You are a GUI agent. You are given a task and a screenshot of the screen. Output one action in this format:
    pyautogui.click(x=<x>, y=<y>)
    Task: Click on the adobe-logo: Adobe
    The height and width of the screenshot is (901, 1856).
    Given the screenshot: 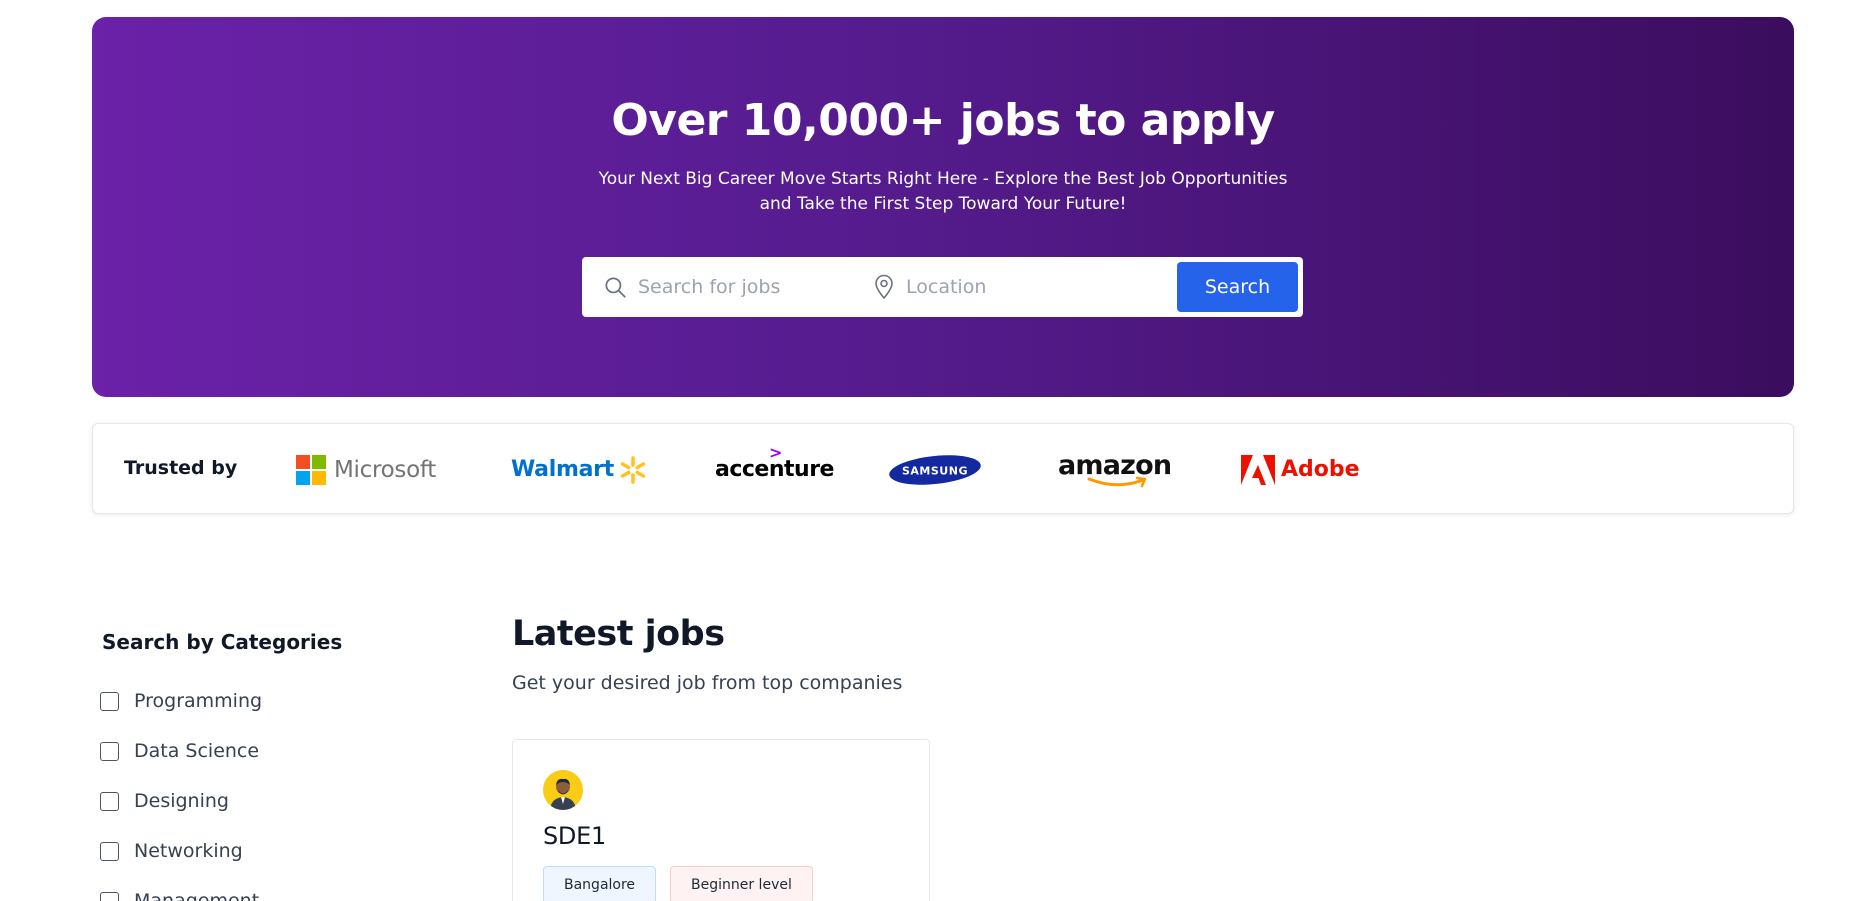 What is the action you would take?
    pyautogui.click(x=1300, y=469)
    